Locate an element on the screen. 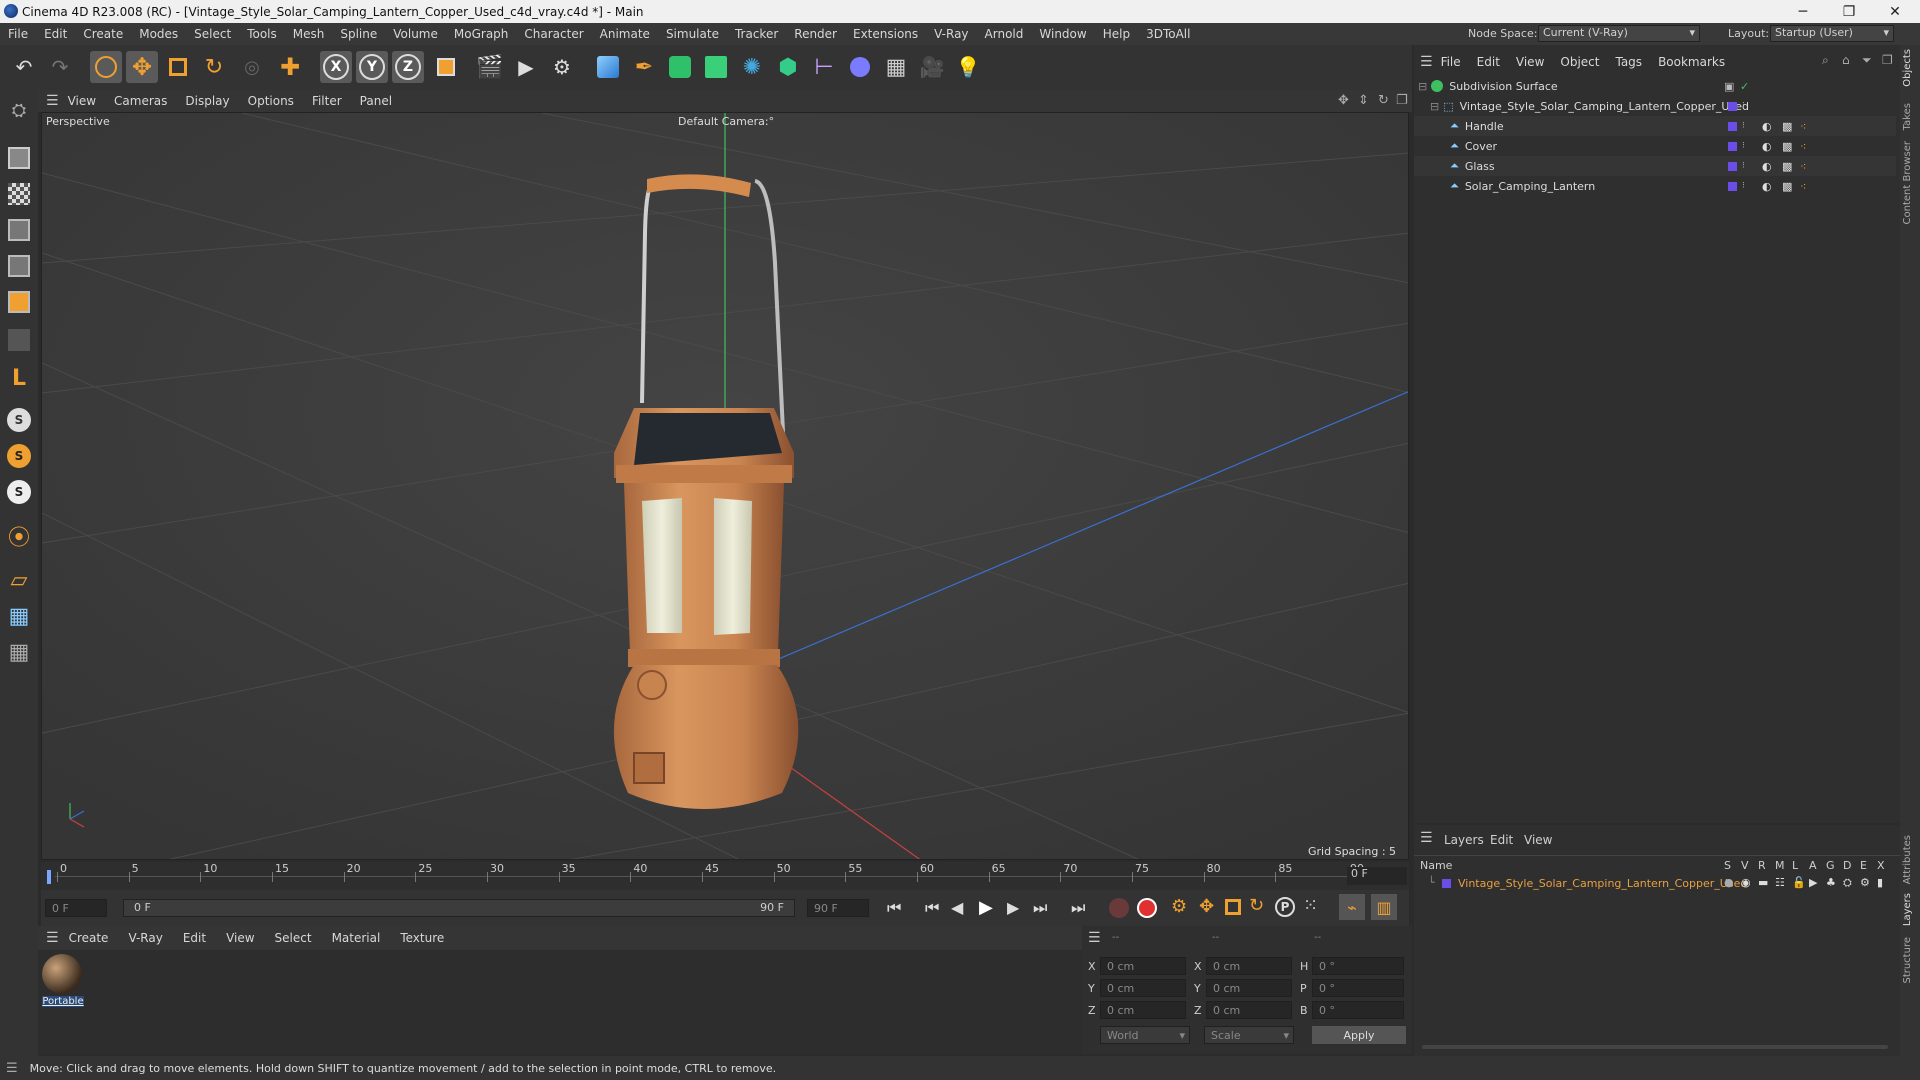 This screenshot has height=1080, width=1920. render-region-button: 🎬 is located at coordinates (490, 67).